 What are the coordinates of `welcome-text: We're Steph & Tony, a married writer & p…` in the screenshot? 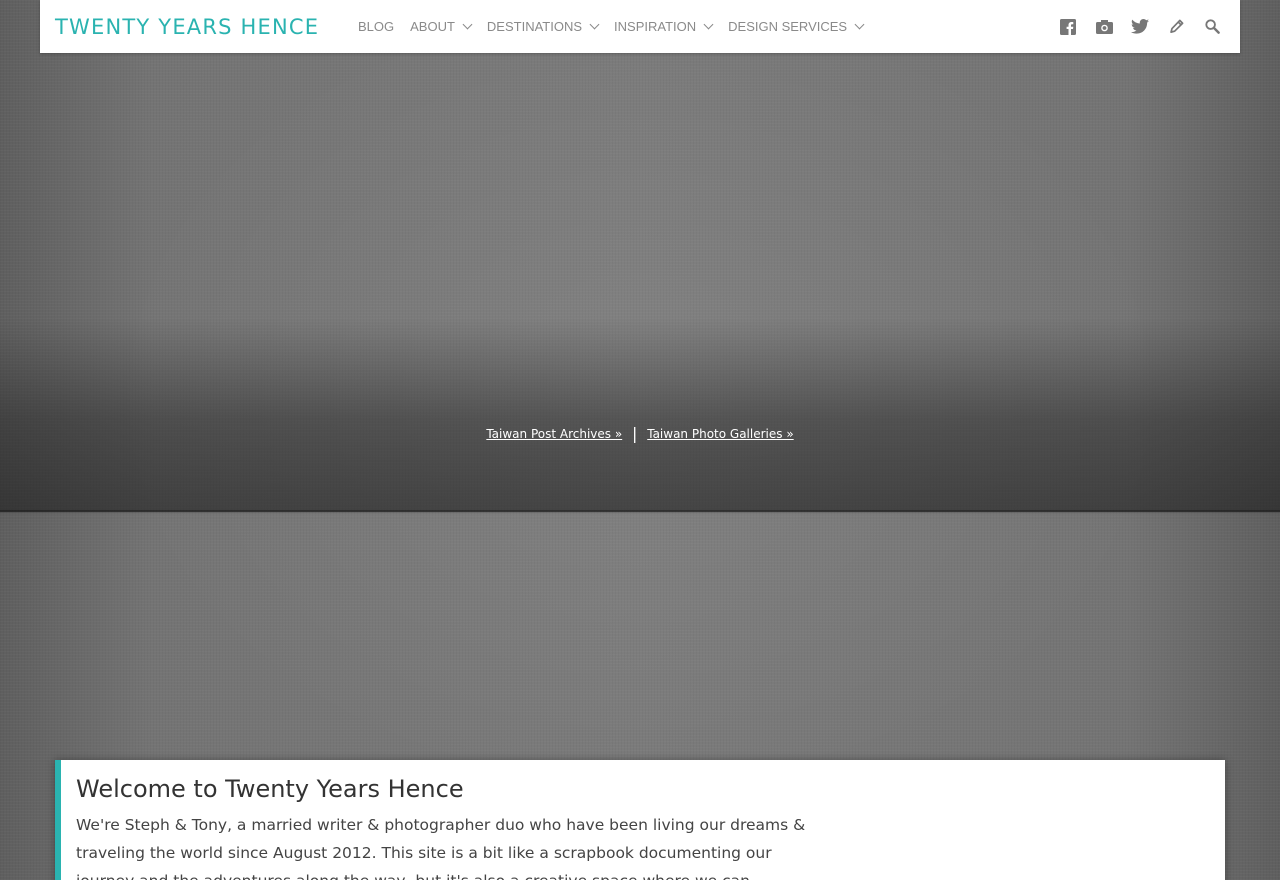 It's located at (441, 848).